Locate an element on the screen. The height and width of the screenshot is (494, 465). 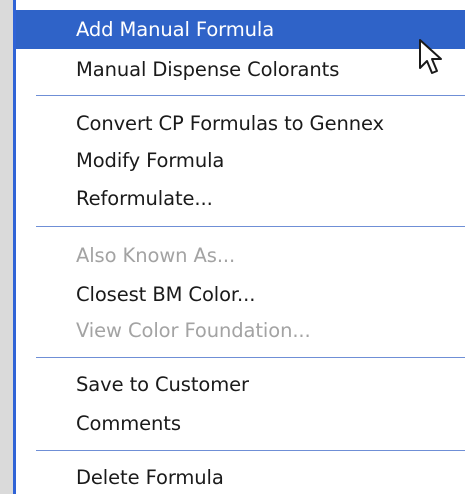
window-edge is located at coordinates (6, 247).